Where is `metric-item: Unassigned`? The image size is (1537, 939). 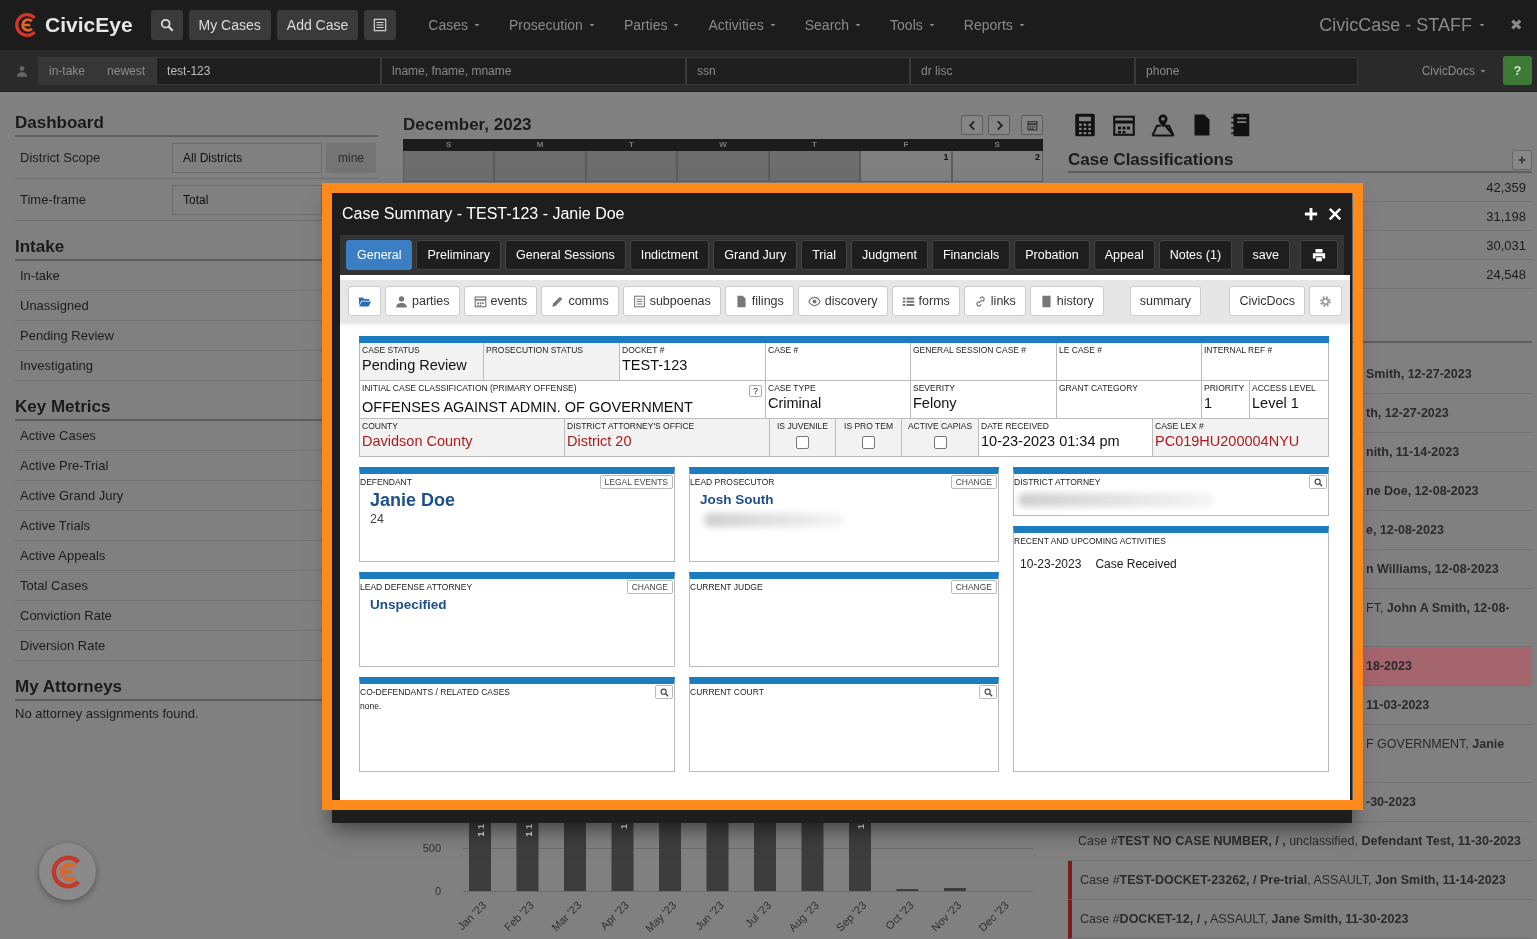 metric-item: Unassigned is located at coordinates (168, 306).